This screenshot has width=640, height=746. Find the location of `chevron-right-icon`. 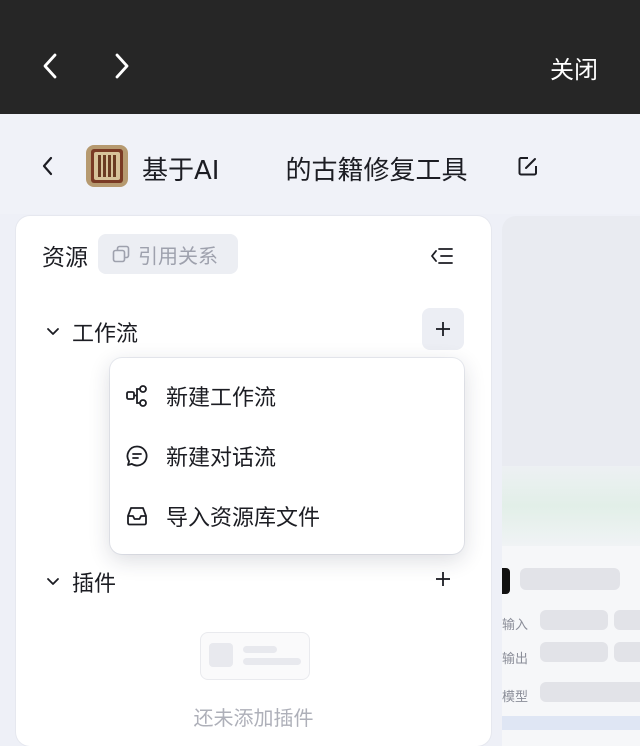

chevron-right-icon is located at coordinates (122, 66).